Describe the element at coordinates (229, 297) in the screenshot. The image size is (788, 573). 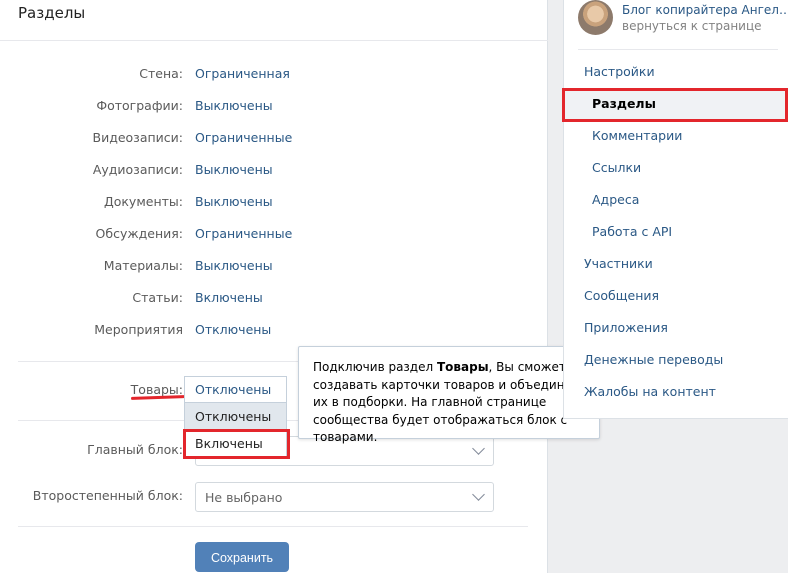
I see `setting-value: Включены` at that location.